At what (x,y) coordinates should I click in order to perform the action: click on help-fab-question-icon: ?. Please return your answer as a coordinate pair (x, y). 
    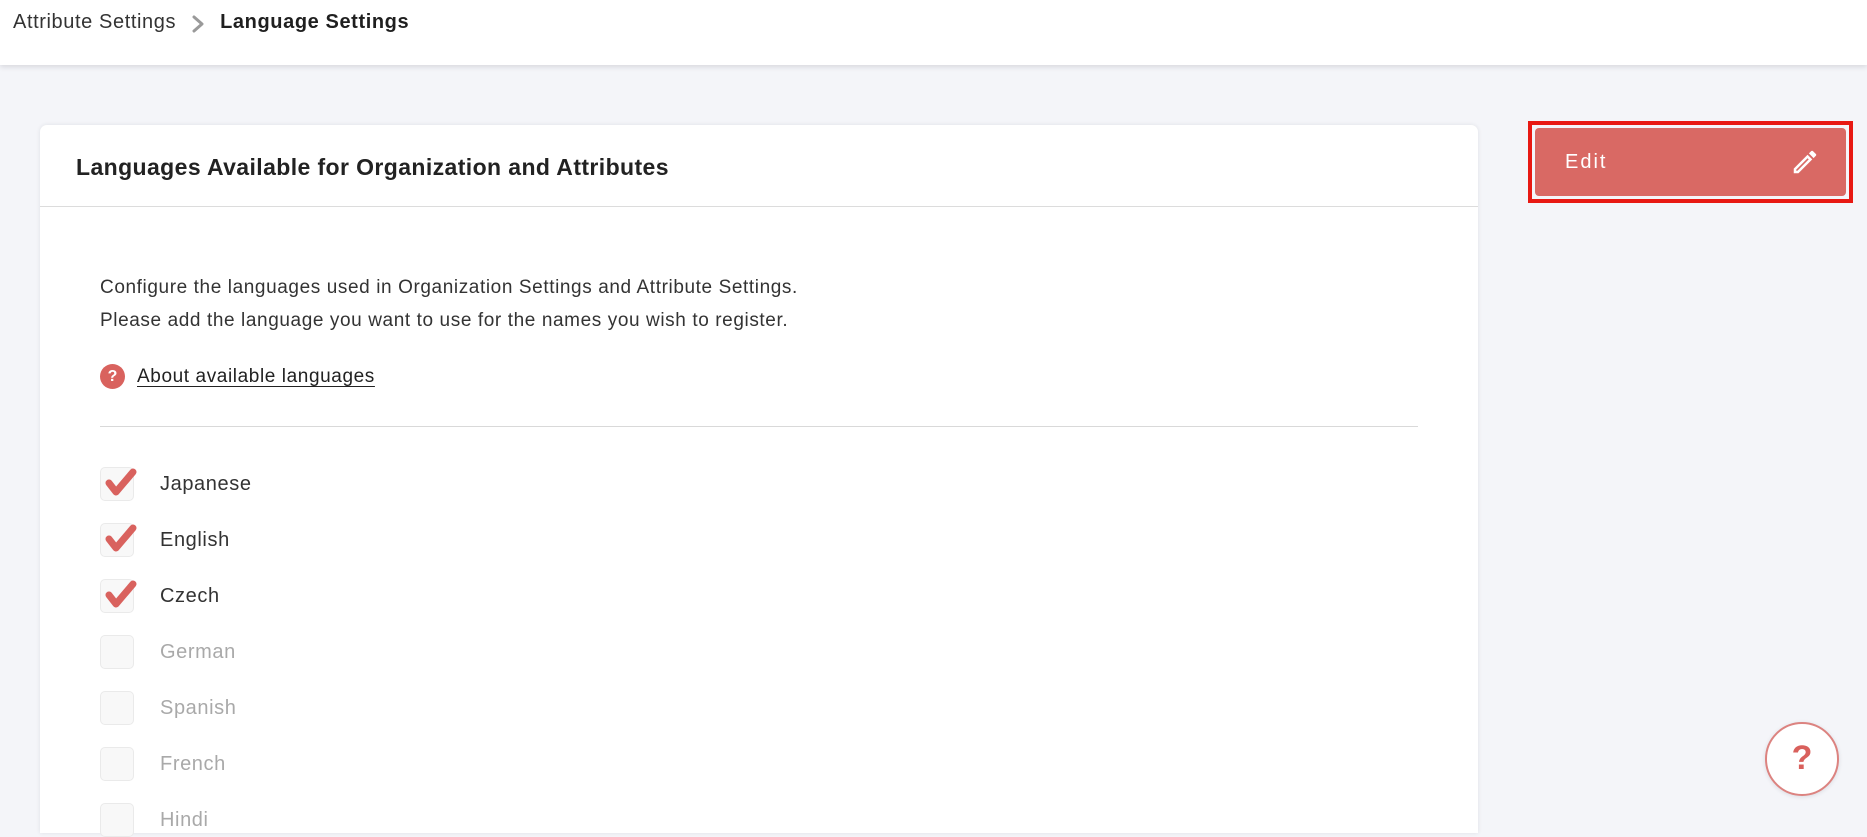
    Looking at the image, I should click on (1802, 757).